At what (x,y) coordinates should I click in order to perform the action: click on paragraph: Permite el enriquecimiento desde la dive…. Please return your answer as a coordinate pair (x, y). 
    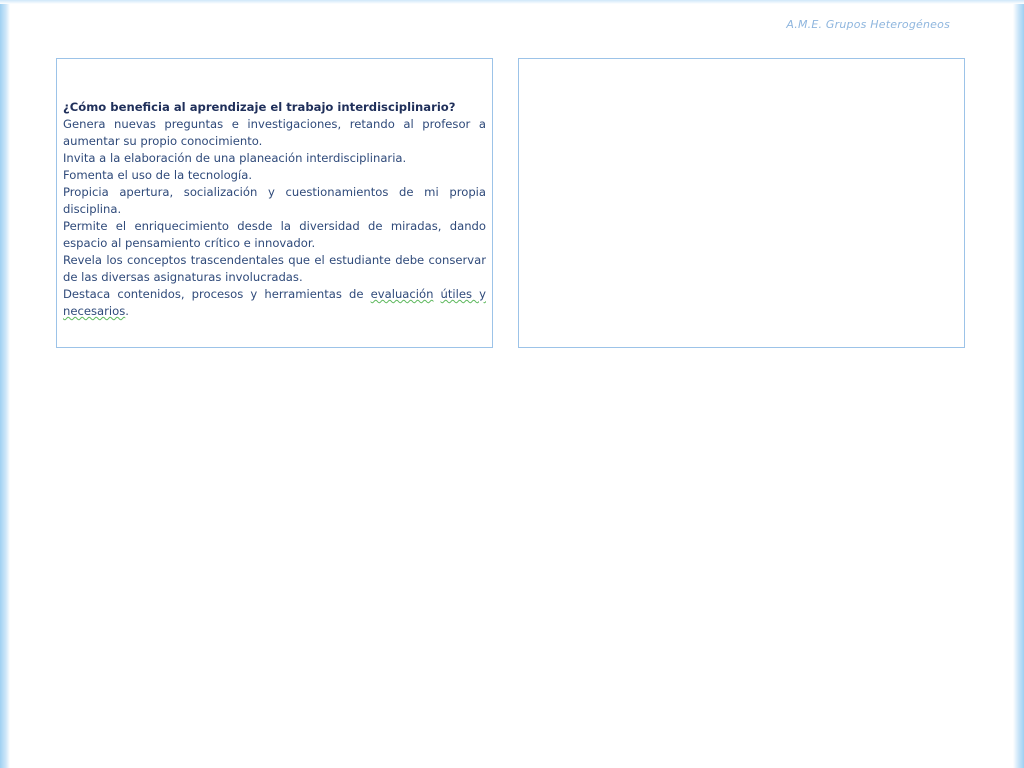
    Looking at the image, I should click on (274, 234).